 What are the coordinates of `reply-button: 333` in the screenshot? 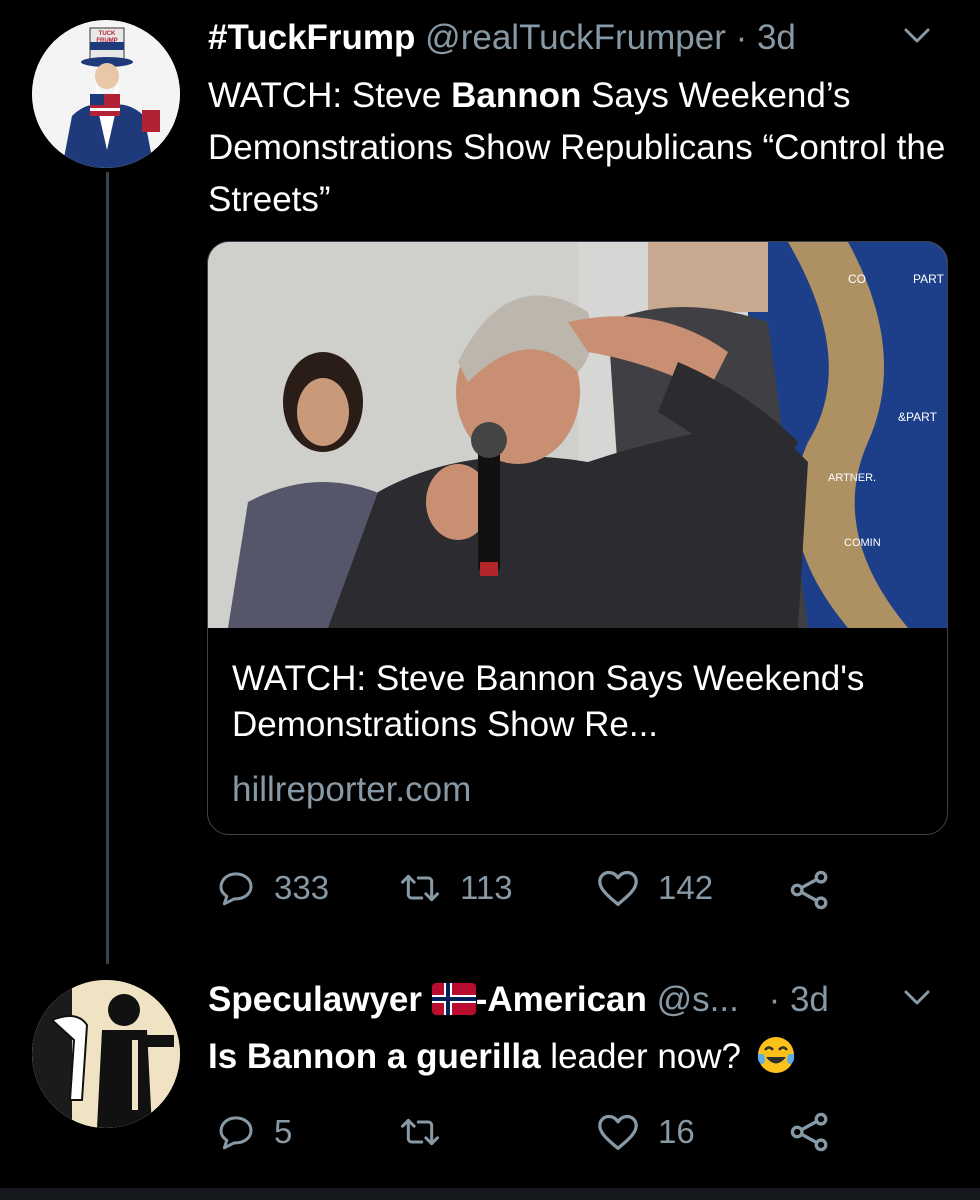 It's located at (272, 888).